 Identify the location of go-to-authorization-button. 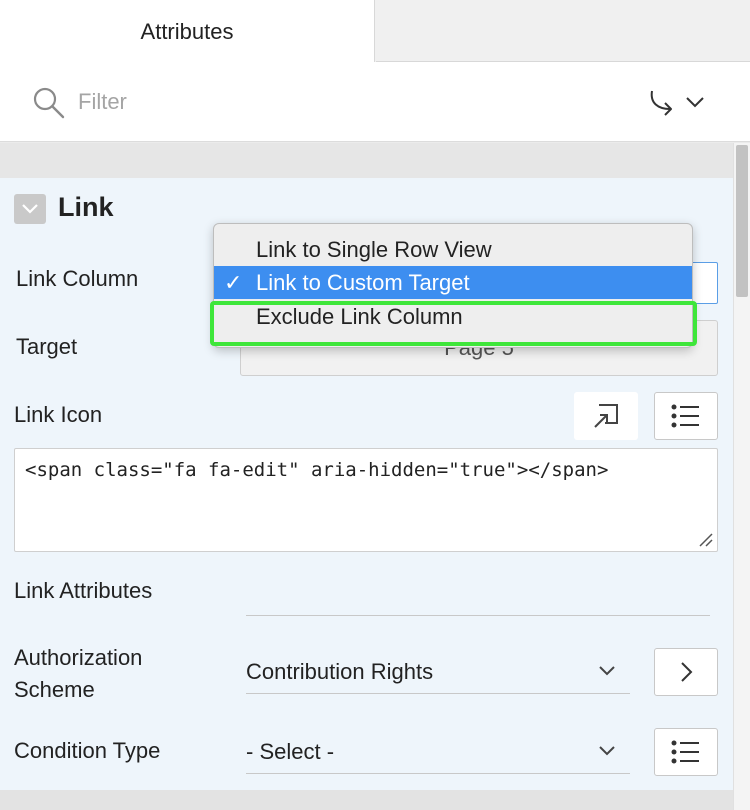
(686, 672).